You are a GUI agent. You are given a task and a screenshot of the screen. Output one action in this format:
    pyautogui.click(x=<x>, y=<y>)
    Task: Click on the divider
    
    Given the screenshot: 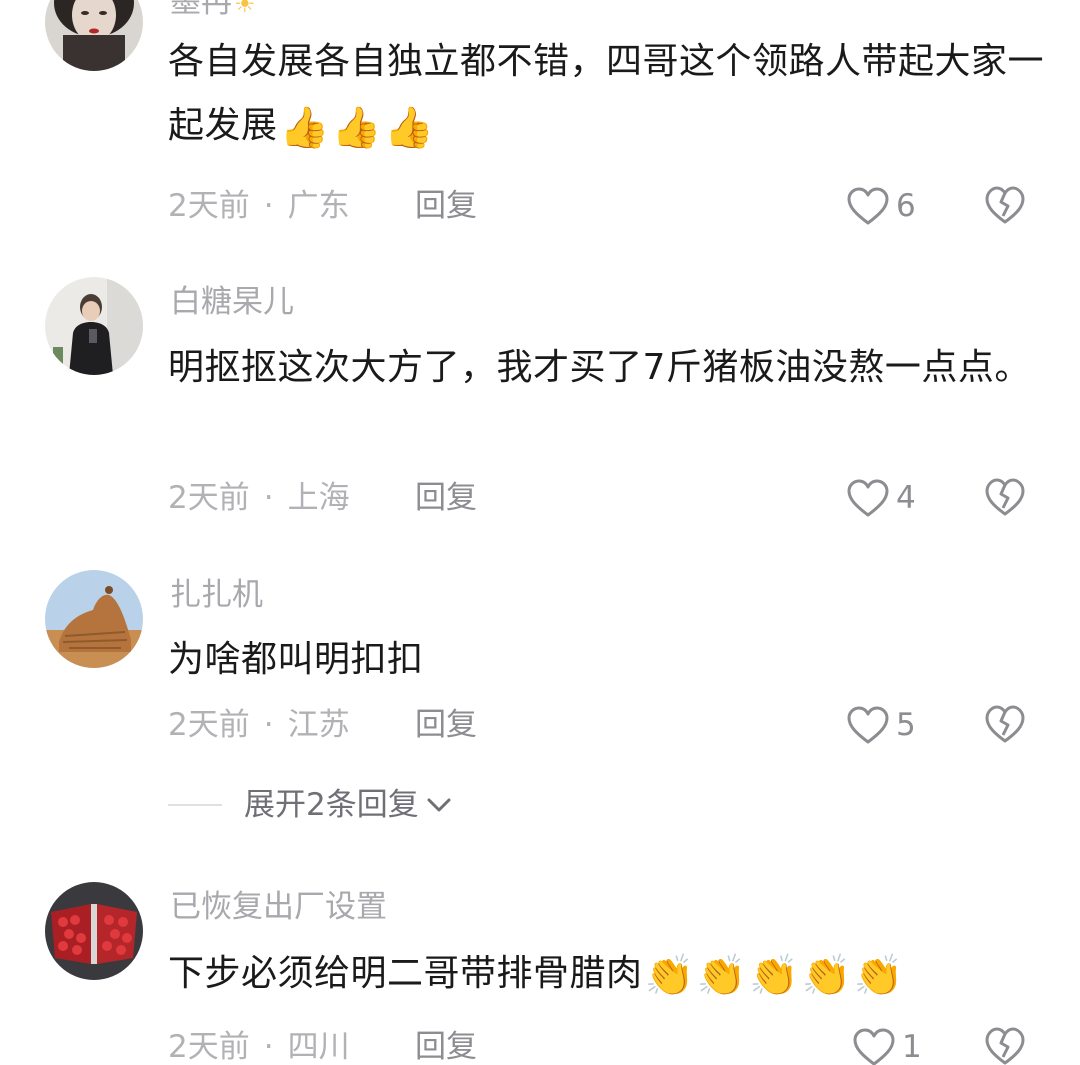 What is the action you would take?
    pyautogui.click(x=195, y=805)
    